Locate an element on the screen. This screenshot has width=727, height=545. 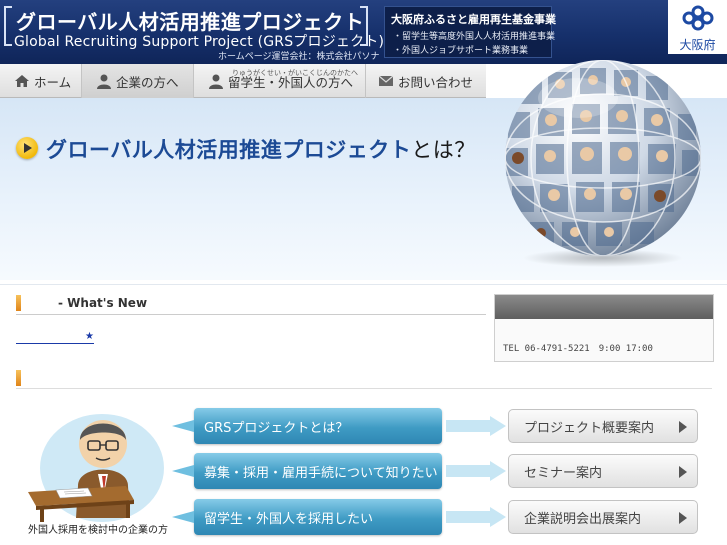
nav-contact: お問い合わせ is located at coordinates (426, 81).